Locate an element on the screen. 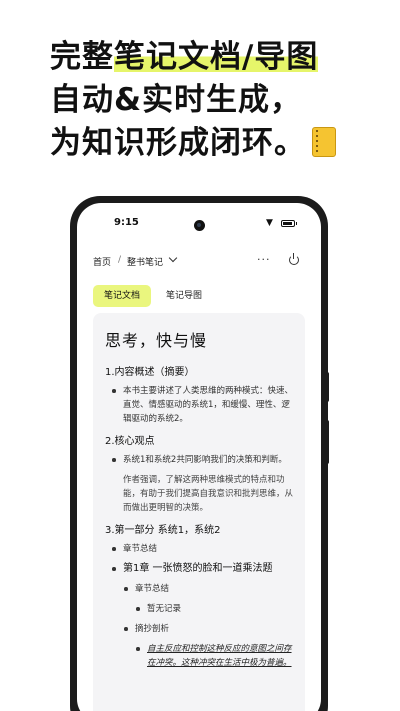 The height and width of the screenshot is (711, 400). tab-note-doc: 笔记文档 is located at coordinates (122, 296).